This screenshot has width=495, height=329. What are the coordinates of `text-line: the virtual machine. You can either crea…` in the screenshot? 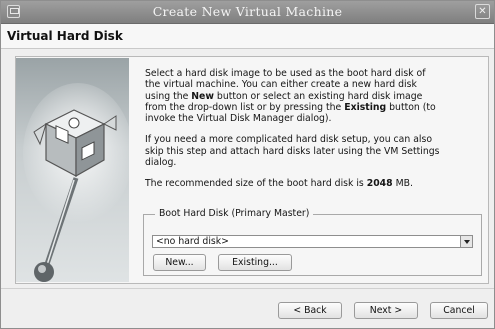 It's located at (281, 85).